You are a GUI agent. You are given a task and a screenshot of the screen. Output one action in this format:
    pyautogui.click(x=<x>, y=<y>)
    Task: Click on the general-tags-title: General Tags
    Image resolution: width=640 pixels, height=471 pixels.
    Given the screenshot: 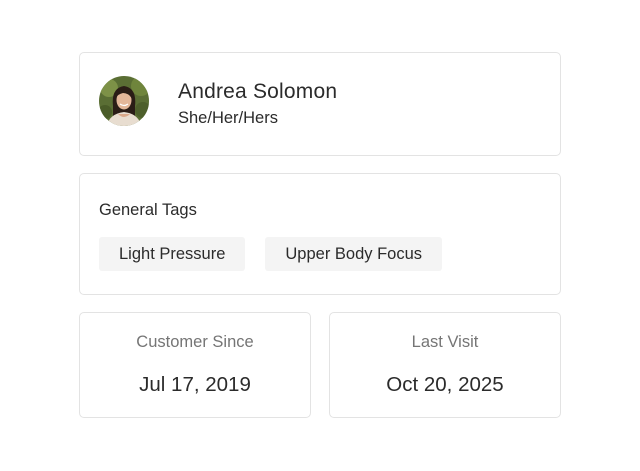 What is the action you would take?
    pyautogui.click(x=148, y=210)
    